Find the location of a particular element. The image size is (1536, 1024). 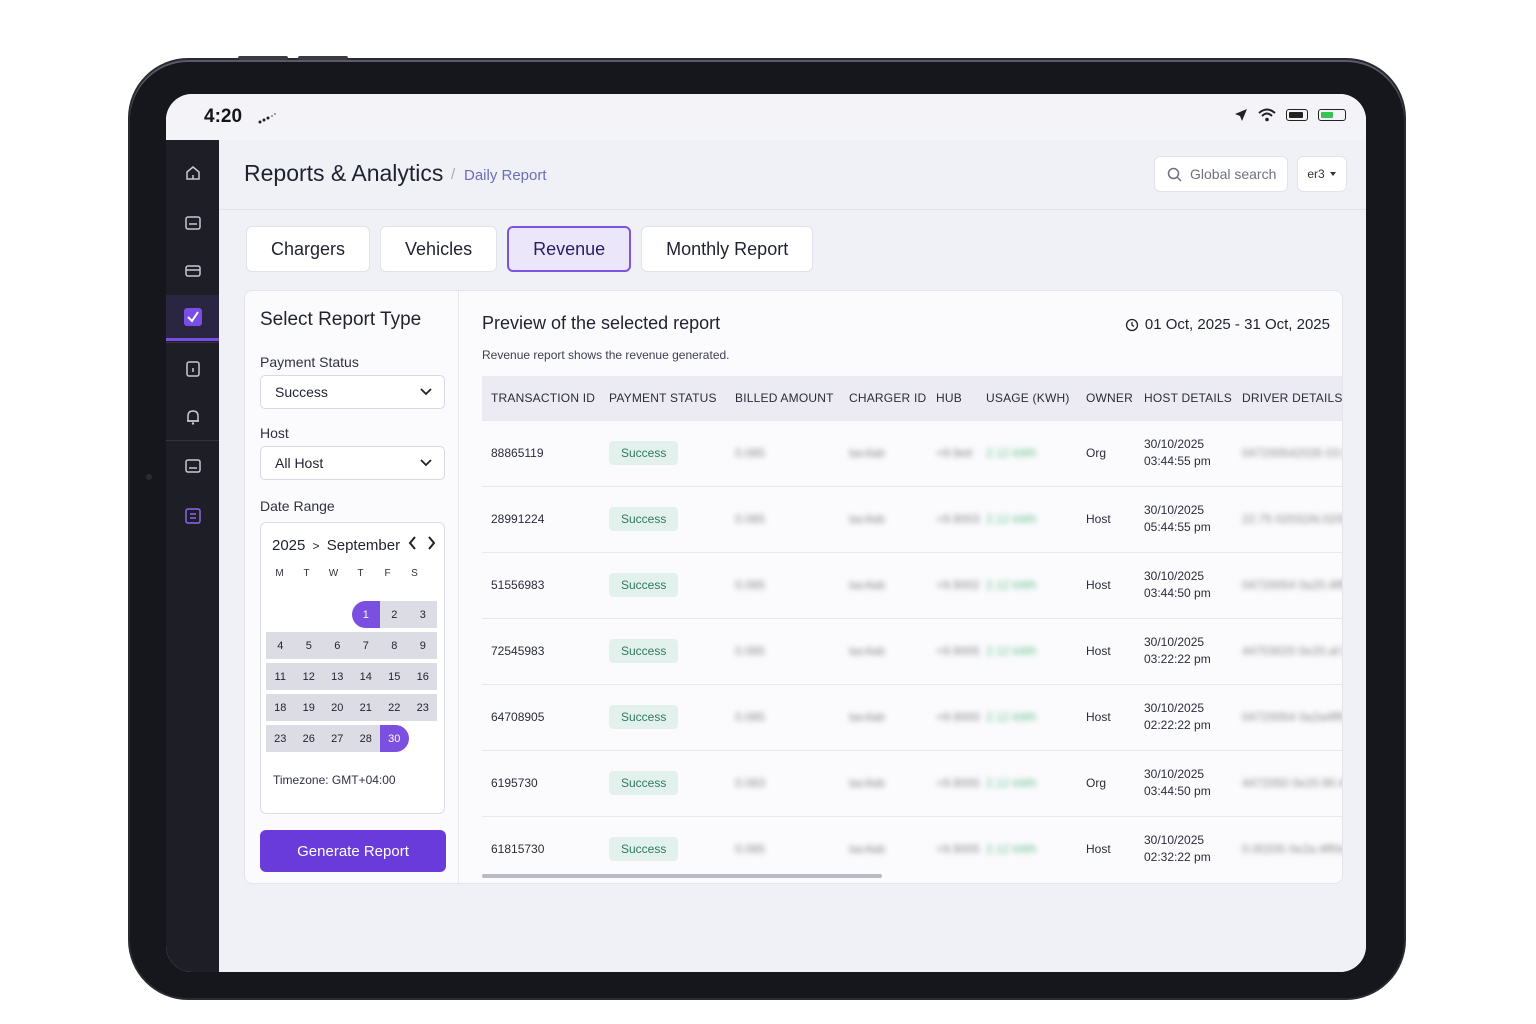

chevron-left-icon is located at coordinates (412, 543).